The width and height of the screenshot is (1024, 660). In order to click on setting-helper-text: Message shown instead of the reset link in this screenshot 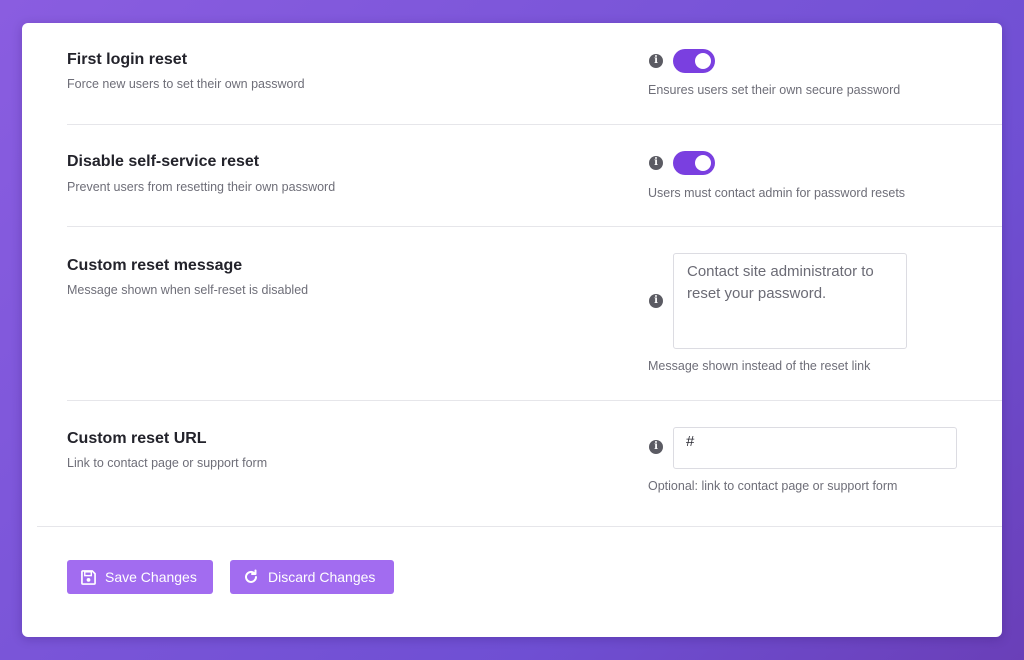, I will do `click(759, 366)`.